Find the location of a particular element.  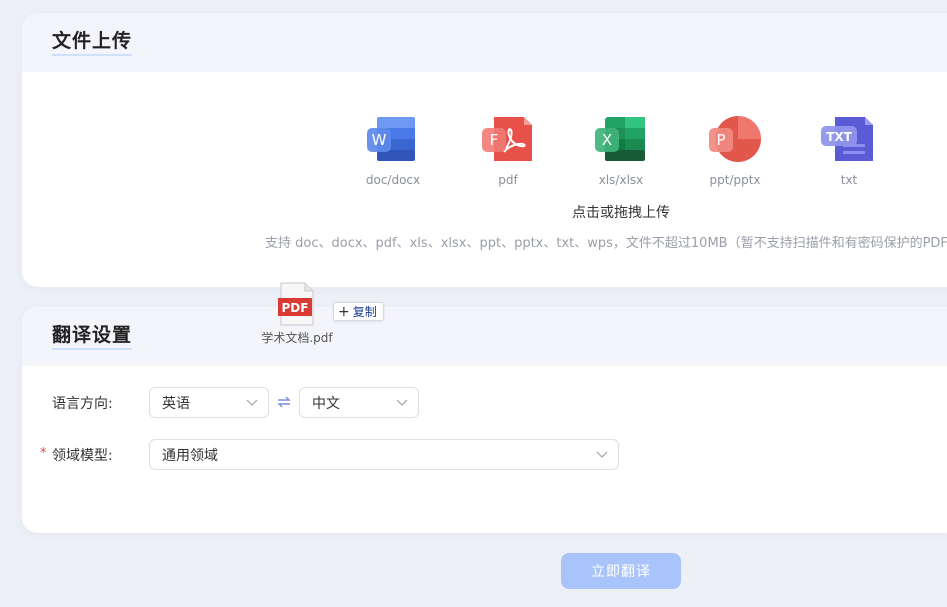

swap-languages-button is located at coordinates (284, 403).